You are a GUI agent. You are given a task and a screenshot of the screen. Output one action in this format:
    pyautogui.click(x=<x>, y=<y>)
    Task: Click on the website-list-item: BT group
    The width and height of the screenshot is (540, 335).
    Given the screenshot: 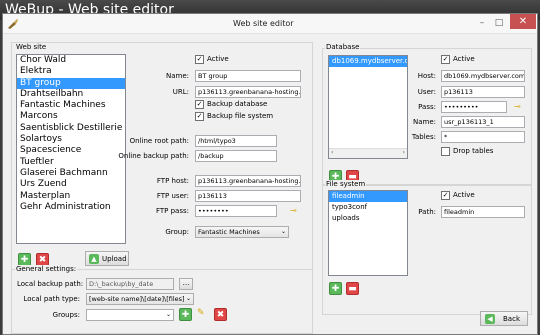 What is the action you would take?
    pyautogui.click(x=71, y=83)
    